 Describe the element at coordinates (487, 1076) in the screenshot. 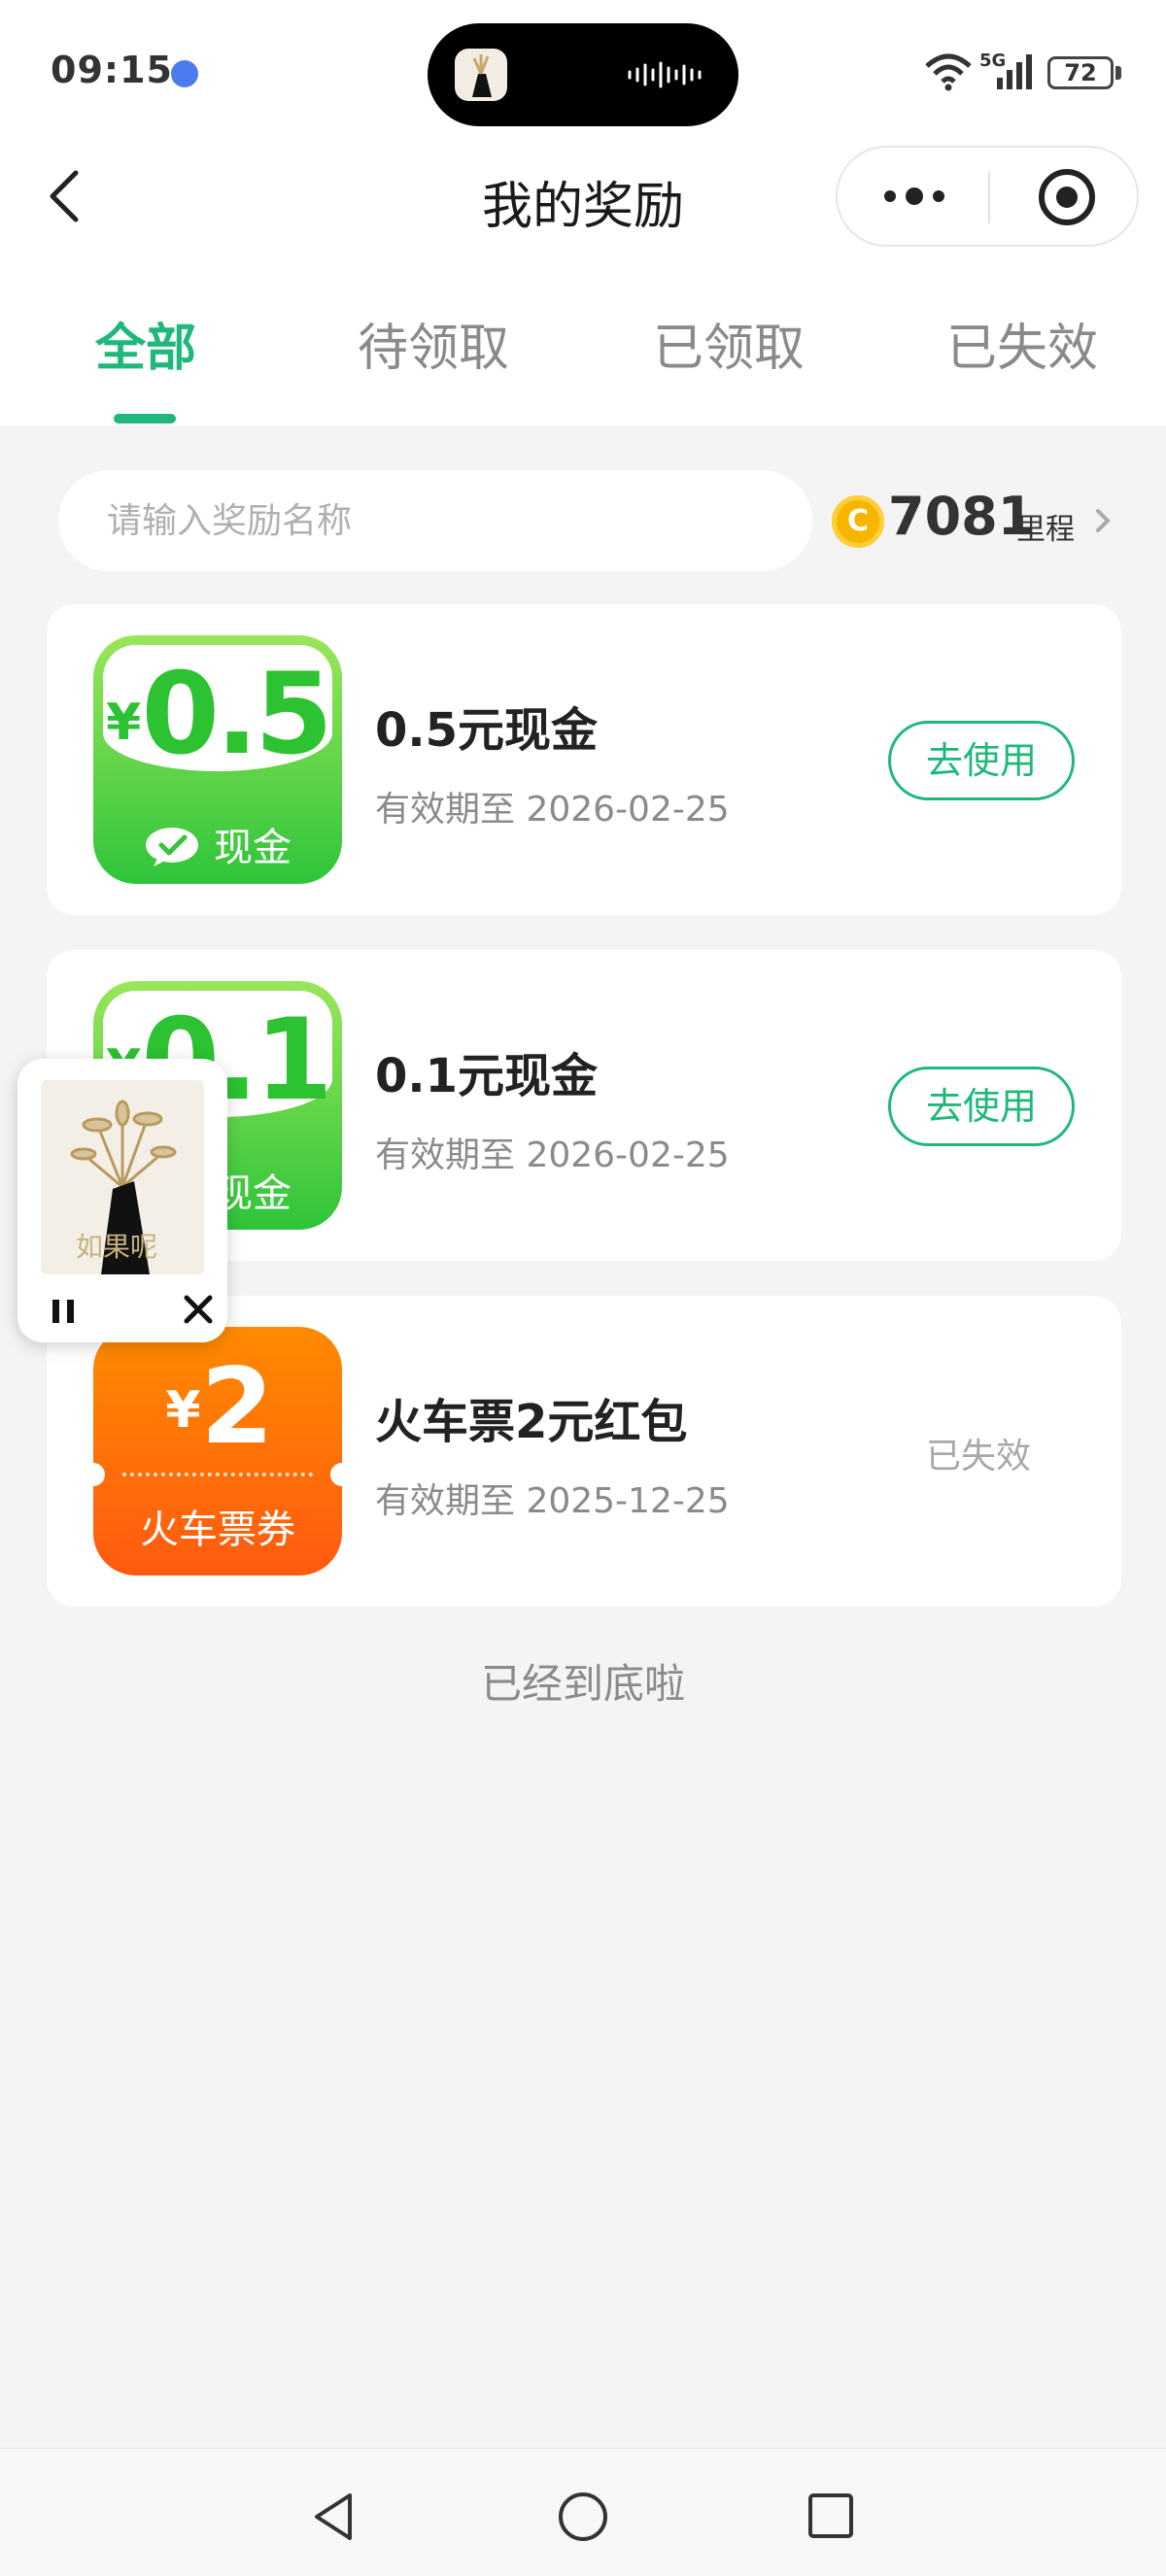

I see `reward-title: 0.1元现金` at that location.